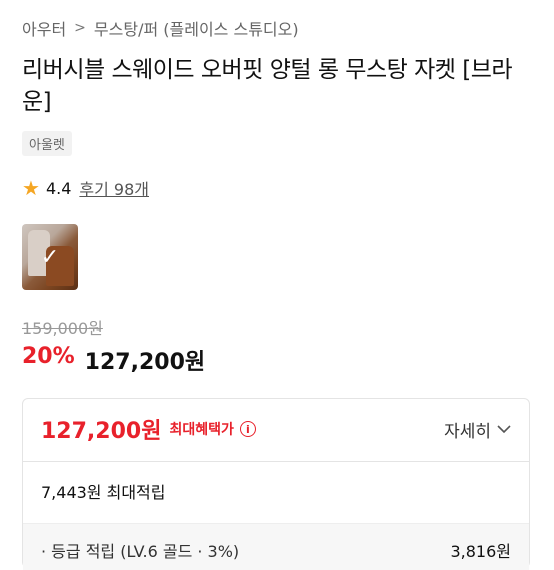 The width and height of the screenshot is (554, 570). I want to click on grade-points-row: · 등급 적립 (LV.6 골드 · 3%) 3,816원, so click(276, 546).